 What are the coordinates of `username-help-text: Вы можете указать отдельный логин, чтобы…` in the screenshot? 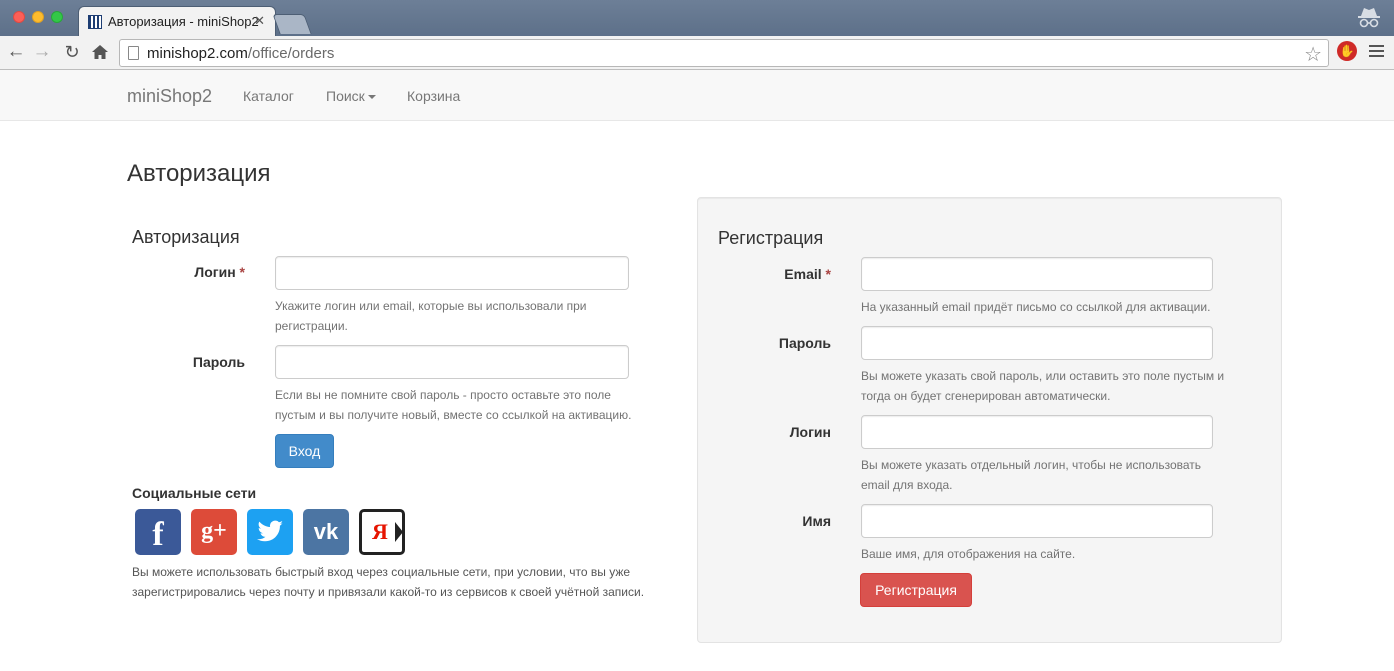 It's located at (1031, 475).